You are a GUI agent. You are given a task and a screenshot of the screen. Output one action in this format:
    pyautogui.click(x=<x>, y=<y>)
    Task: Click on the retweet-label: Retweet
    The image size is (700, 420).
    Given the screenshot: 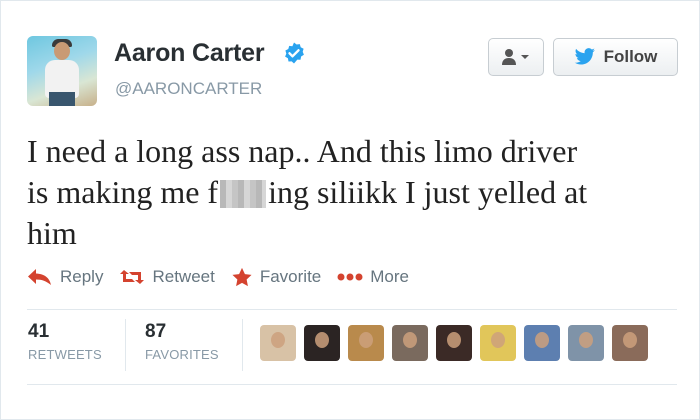 What is the action you would take?
    pyautogui.click(x=183, y=276)
    